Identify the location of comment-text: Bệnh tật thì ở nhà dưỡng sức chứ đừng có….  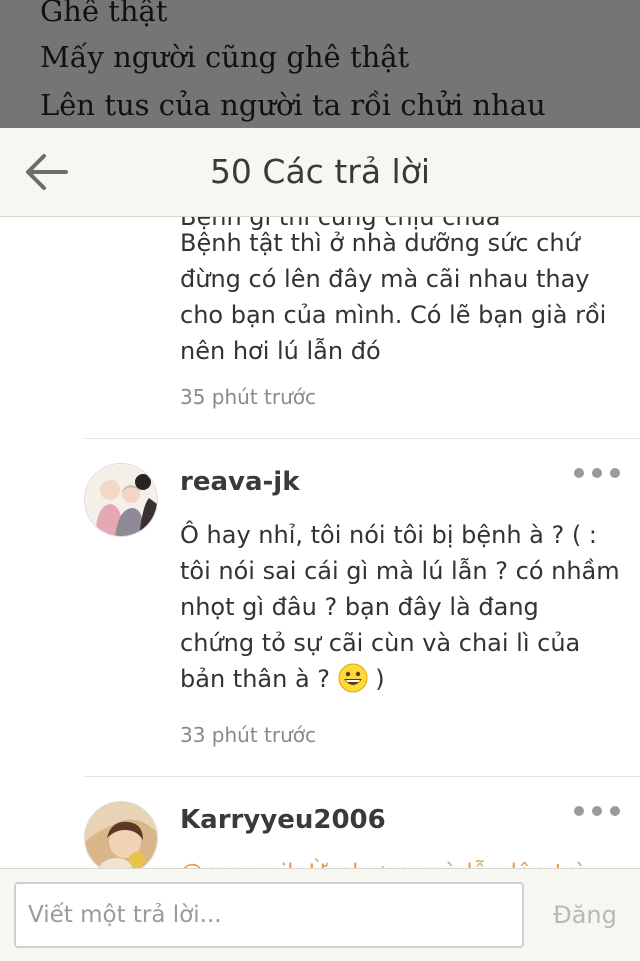
(393, 297).